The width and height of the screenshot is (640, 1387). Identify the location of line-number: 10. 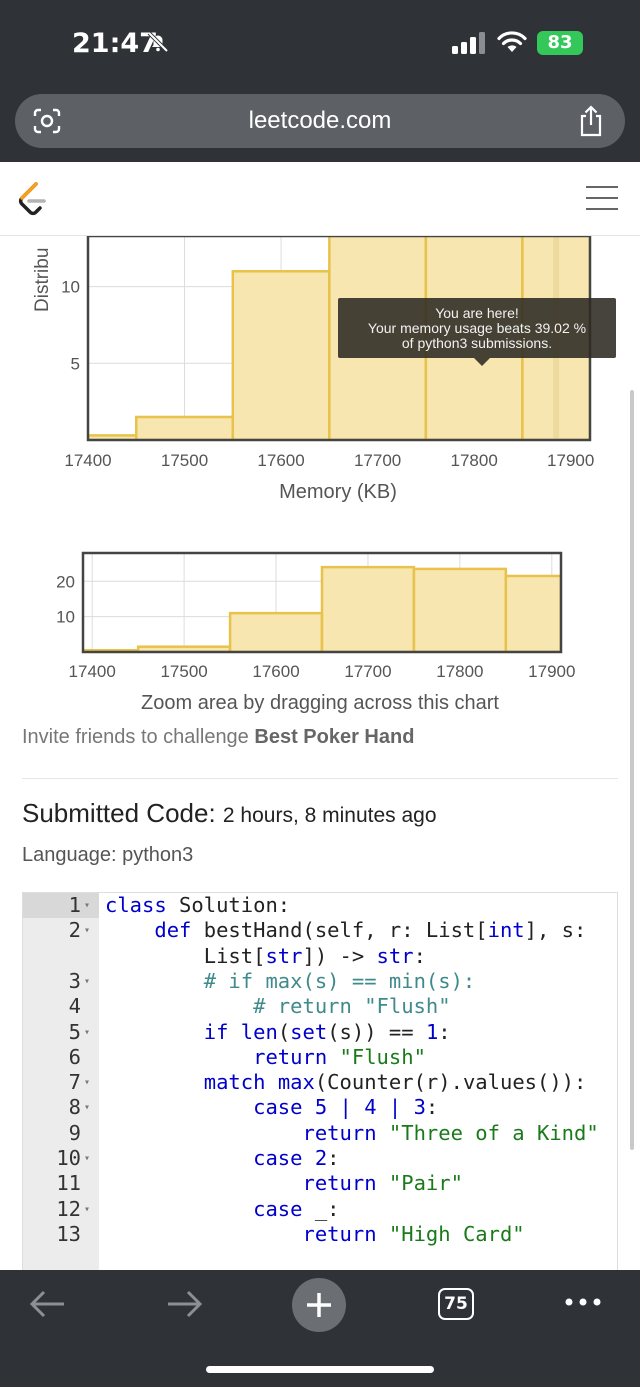
(68, 1158).